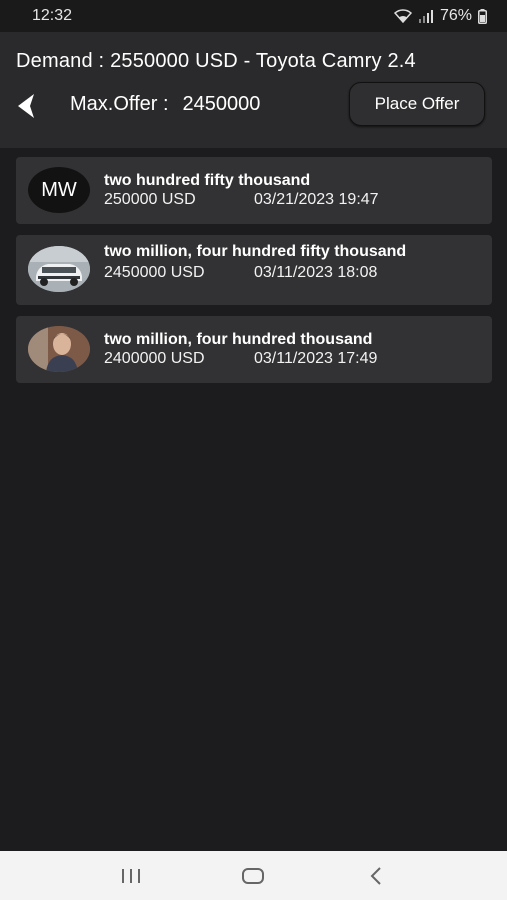 This screenshot has height=900, width=507. I want to click on offer-amount: 2400000 USD, so click(154, 358).